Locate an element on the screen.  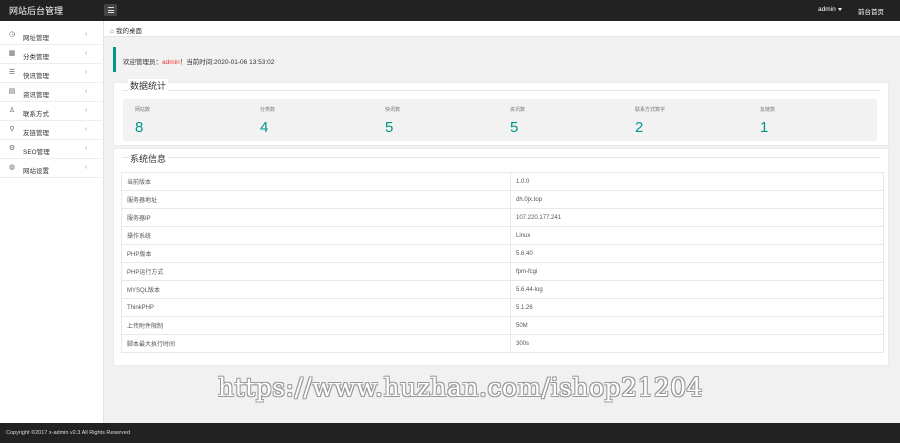
stat-name: 分类数 is located at coordinates (268, 110).